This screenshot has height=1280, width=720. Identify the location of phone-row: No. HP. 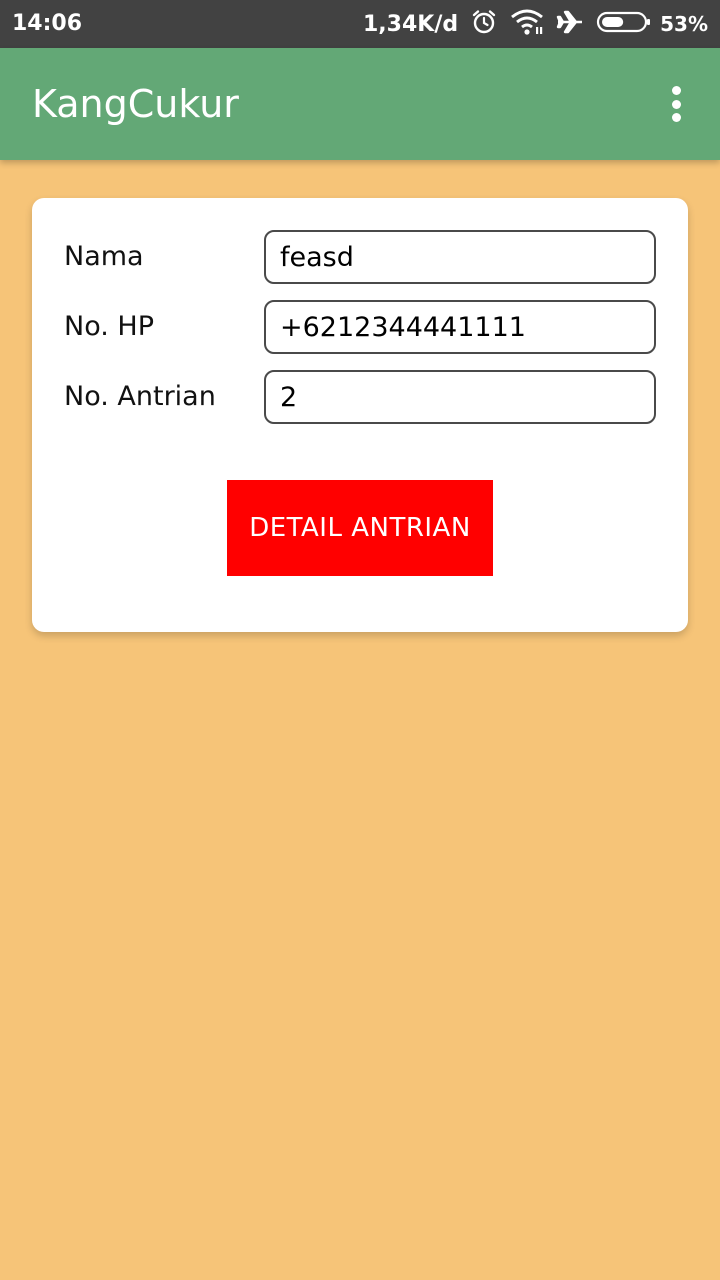
(360, 327).